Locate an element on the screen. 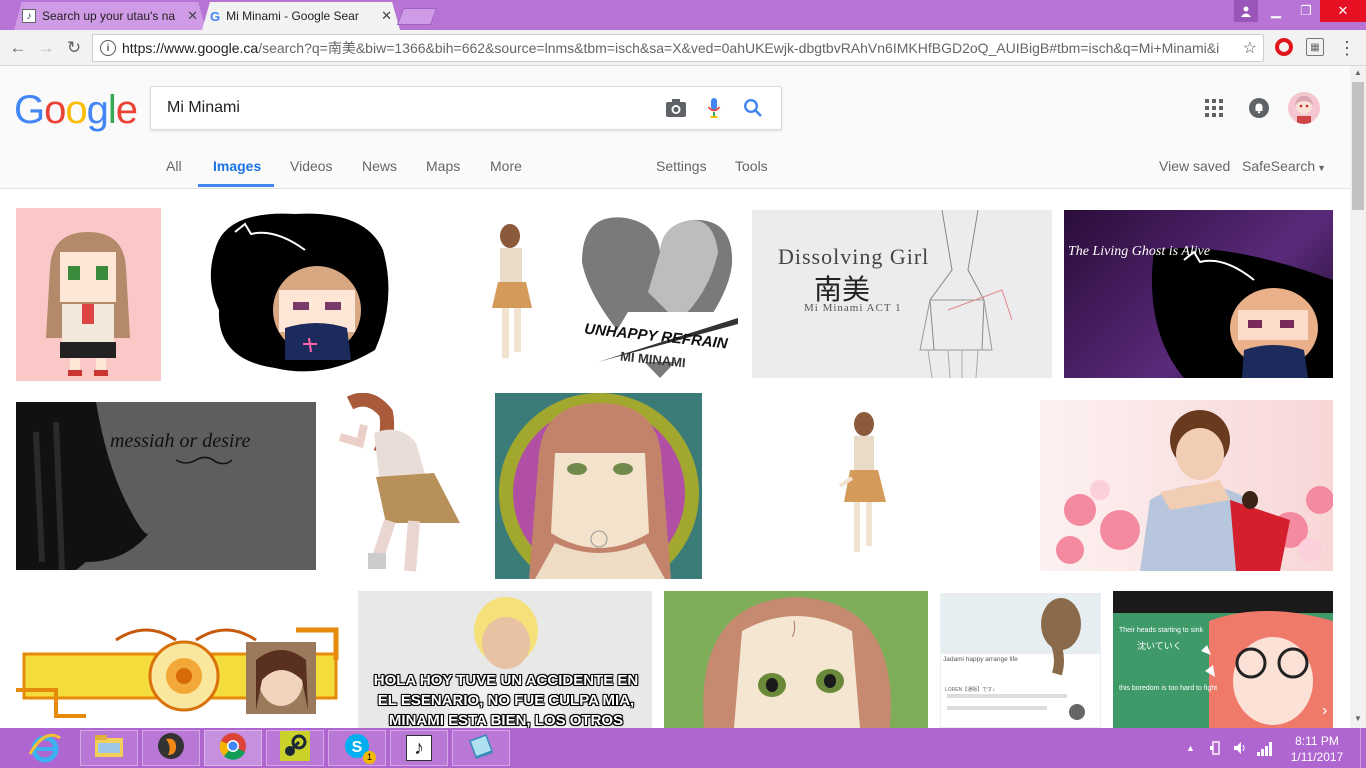  new-tab-button is located at coordinates (417, 16).